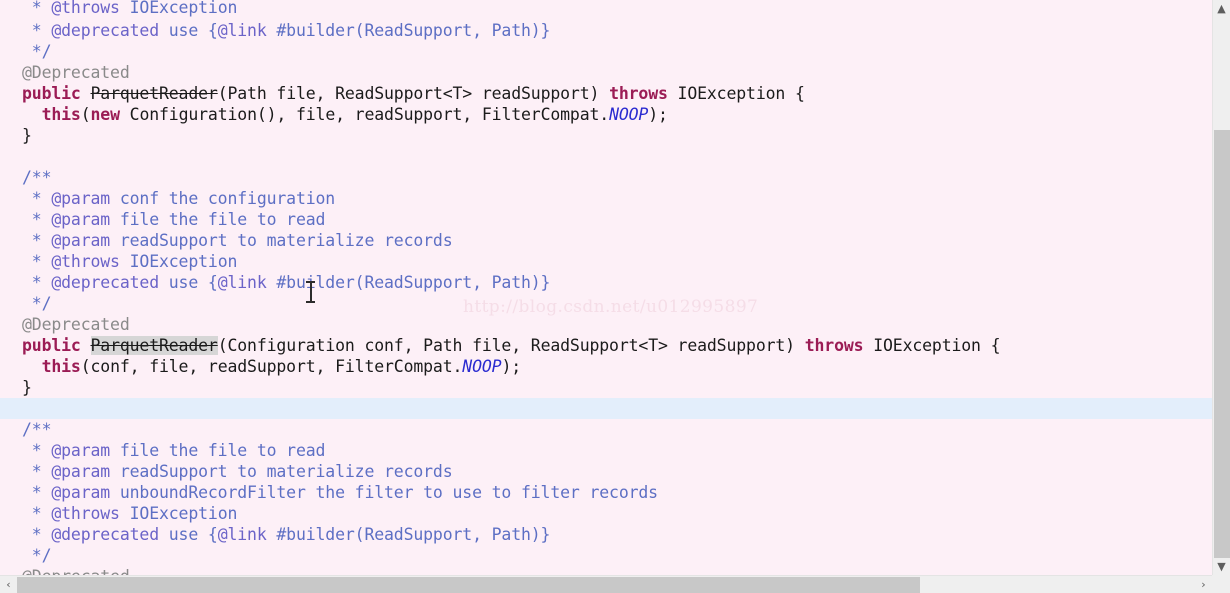  I want to click on code-token: ParquetReader, so click(154, 93).